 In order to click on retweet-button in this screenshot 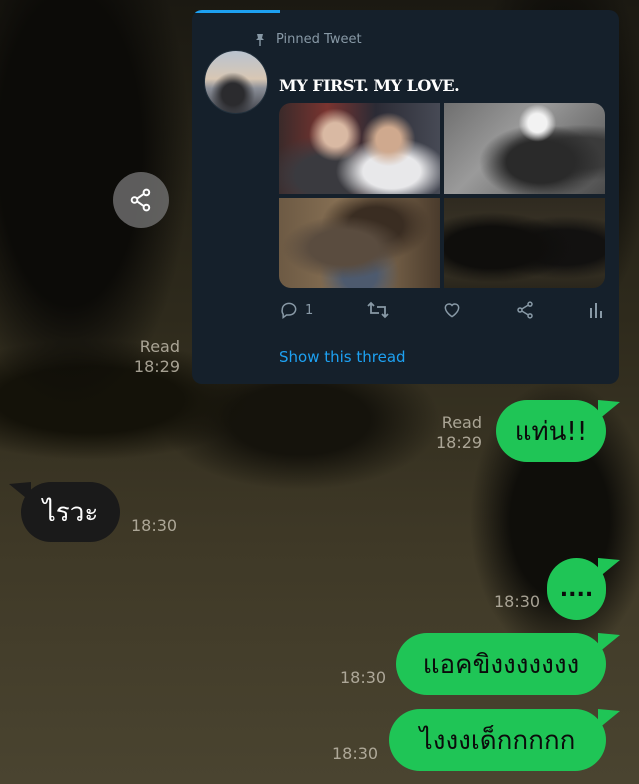, I will do `click(378, 310)`.